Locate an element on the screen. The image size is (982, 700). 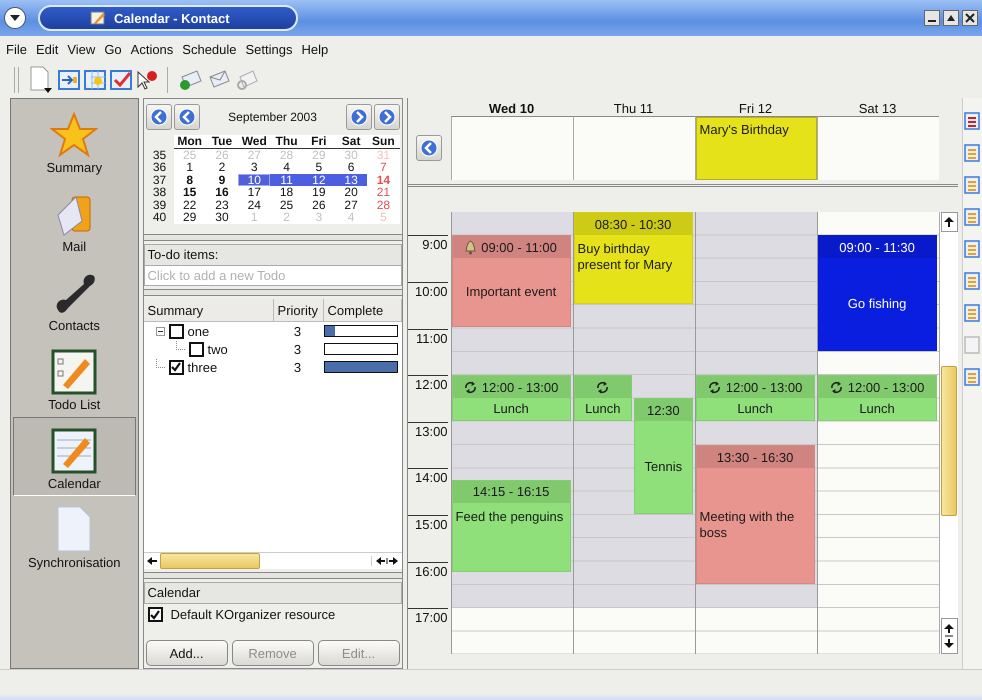
menu-item: View is located at coordinates (81, 49).